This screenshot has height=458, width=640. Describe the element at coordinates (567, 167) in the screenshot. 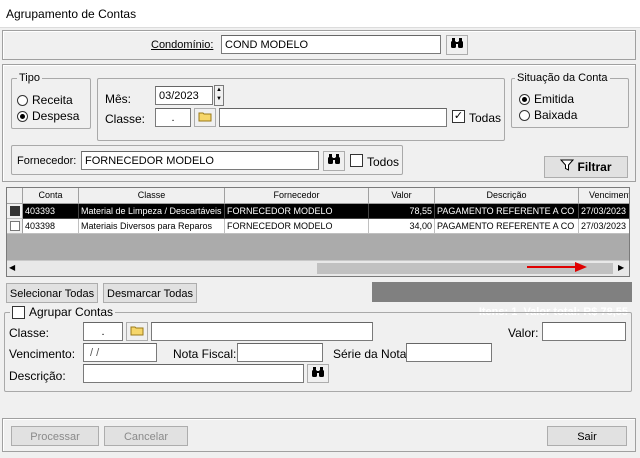

I see `funnel-icon` at that location.